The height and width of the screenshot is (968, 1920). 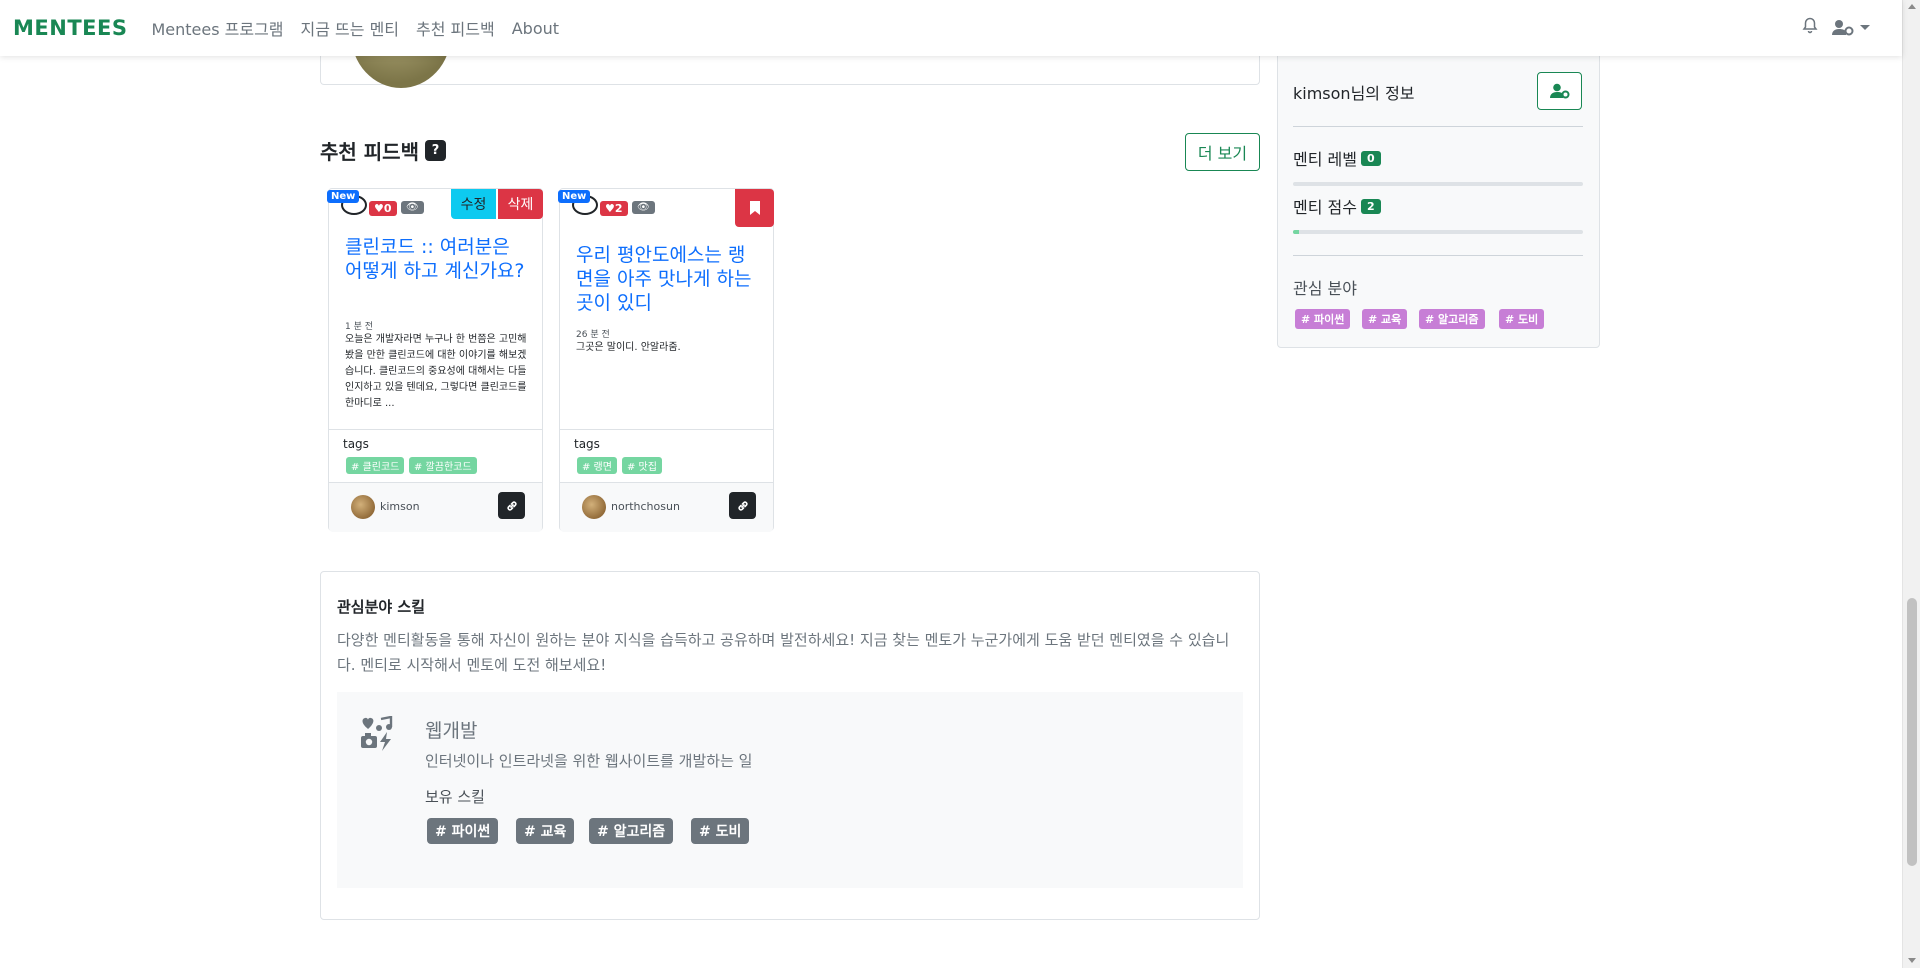 I want to click on user-info-title: kimson님의 정보, so click(x=1354, y=93).